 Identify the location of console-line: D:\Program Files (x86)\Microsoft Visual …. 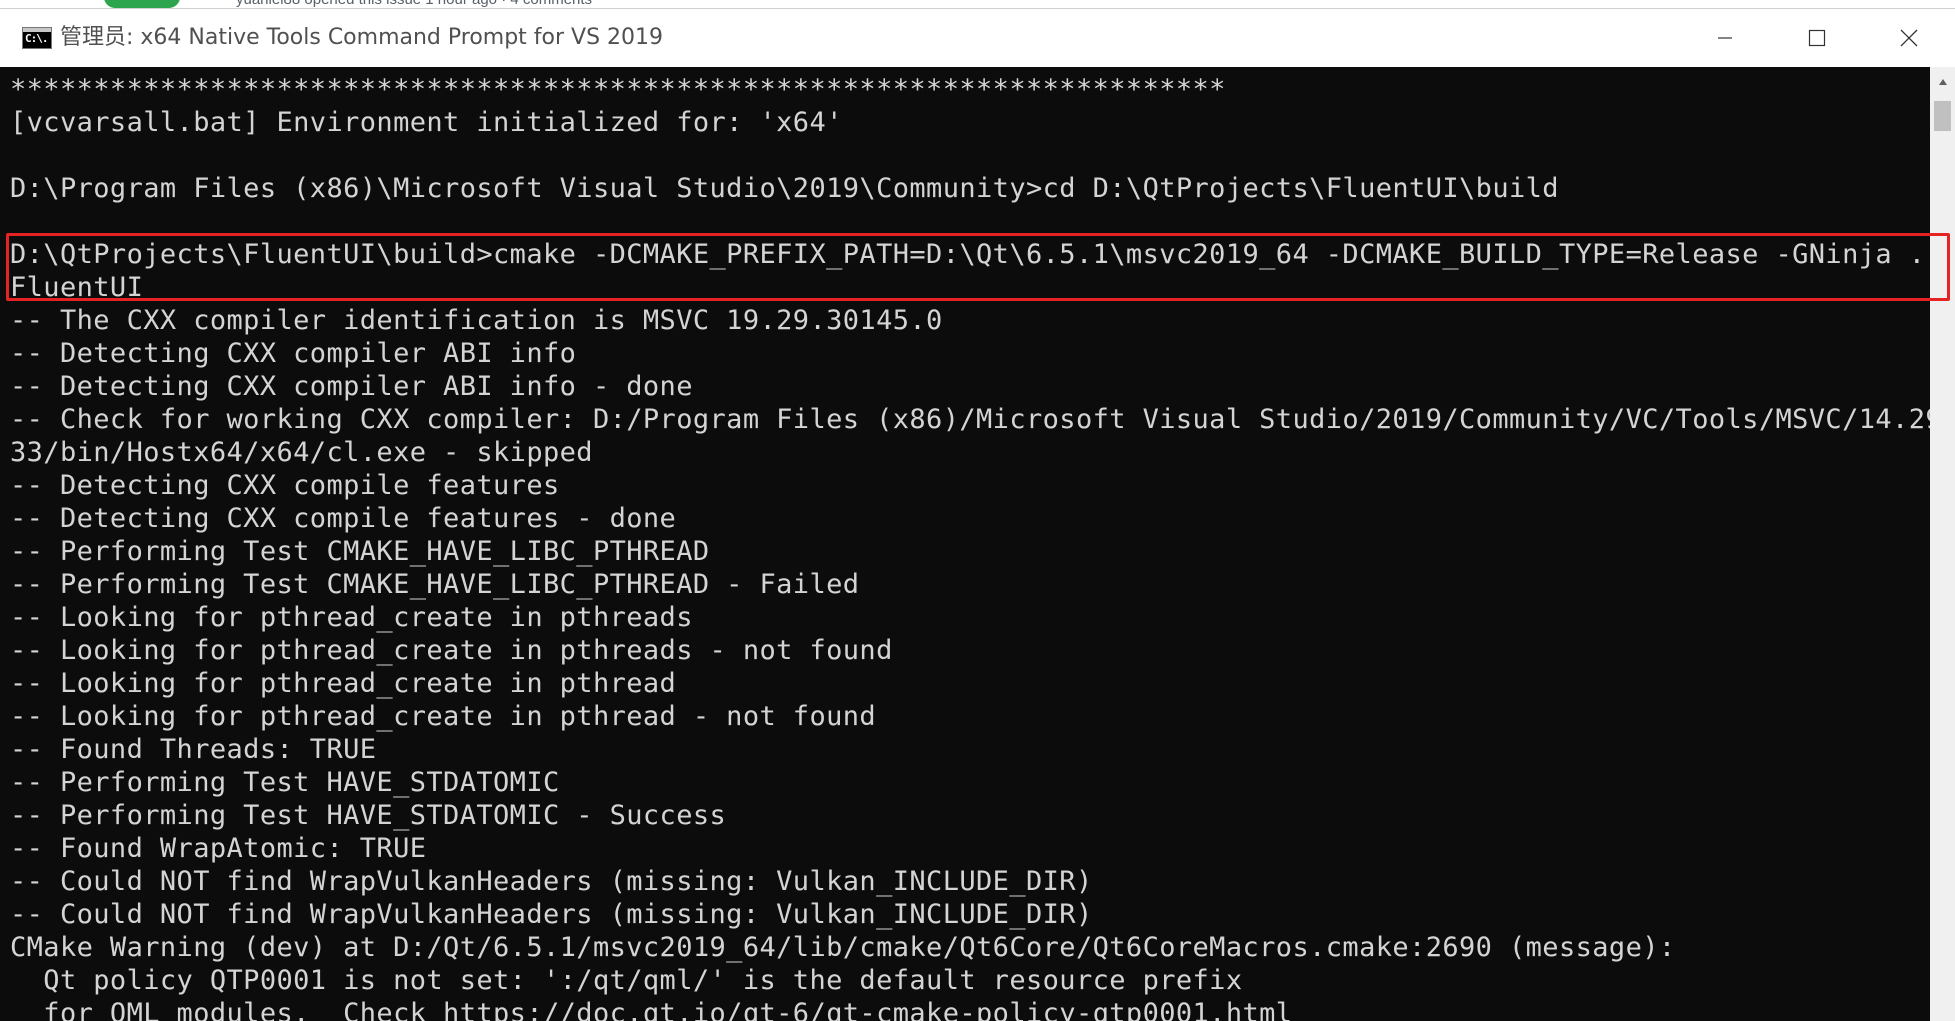
(784, 188).